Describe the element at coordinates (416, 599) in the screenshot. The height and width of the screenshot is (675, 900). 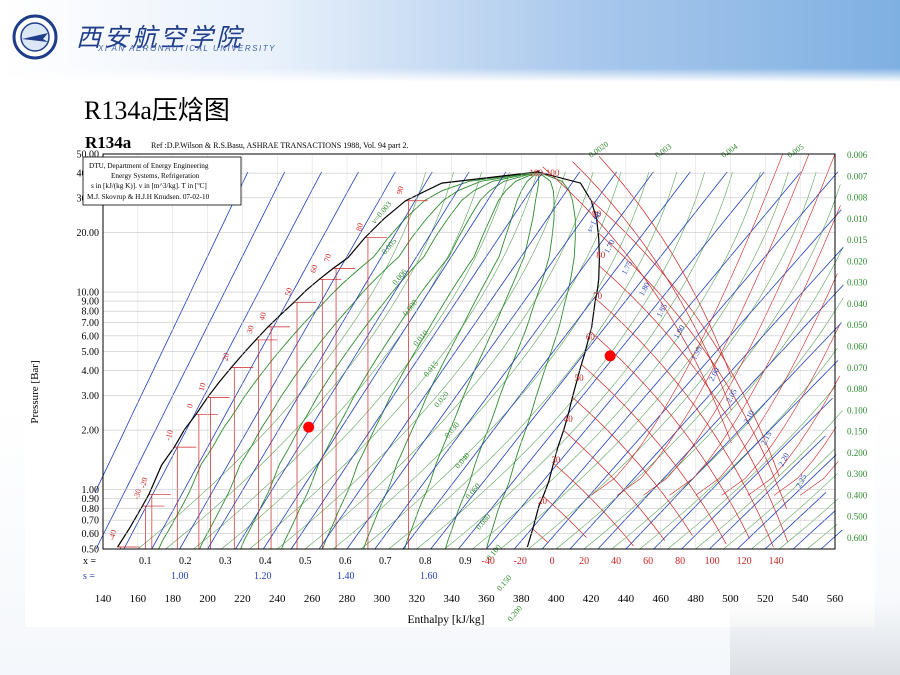
I see `x-tick-label-9: 320` at that location.